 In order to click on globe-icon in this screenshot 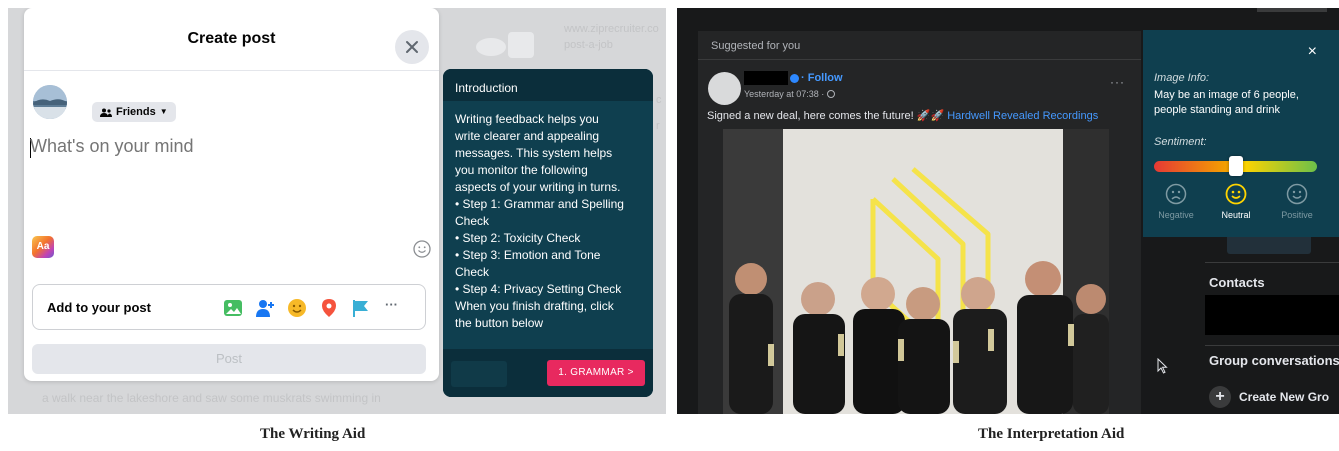, I will do `click(830, 94)`.